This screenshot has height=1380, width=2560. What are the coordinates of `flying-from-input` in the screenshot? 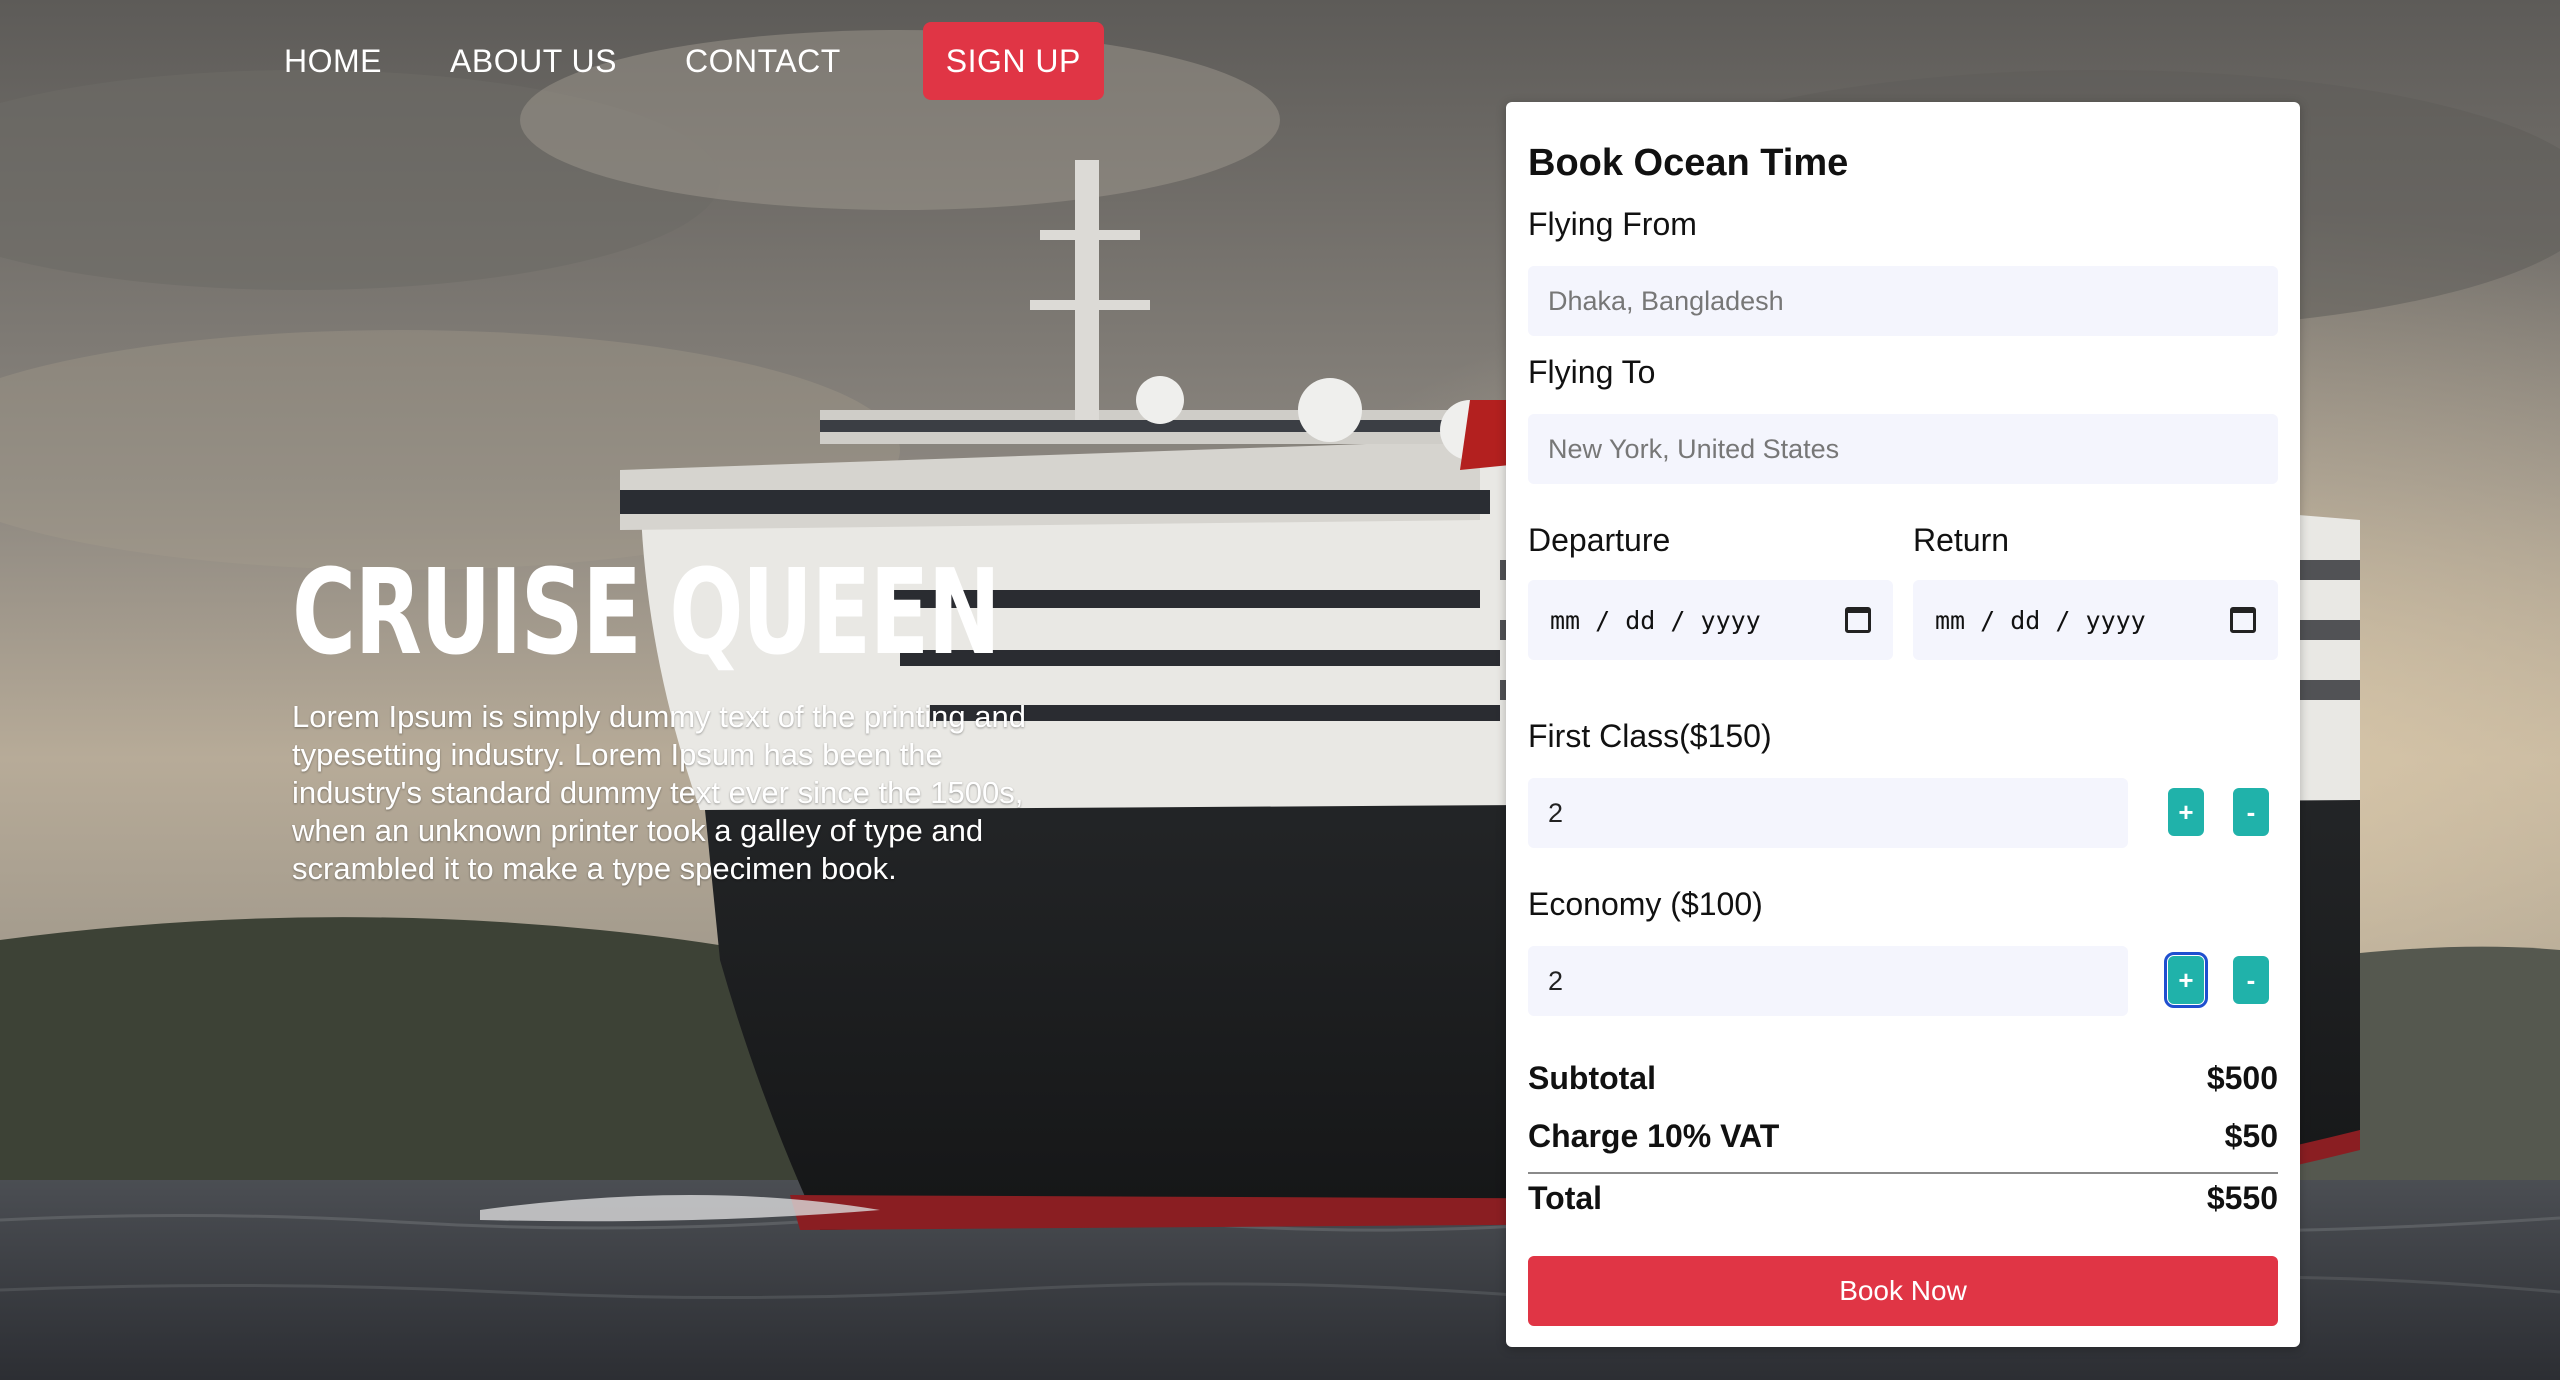 It's located at (1903, 301).